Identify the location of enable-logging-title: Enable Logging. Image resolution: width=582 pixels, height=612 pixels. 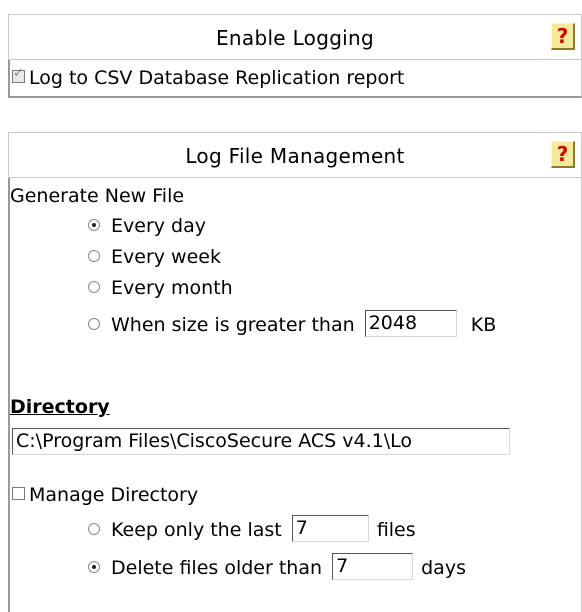
(295, 38).